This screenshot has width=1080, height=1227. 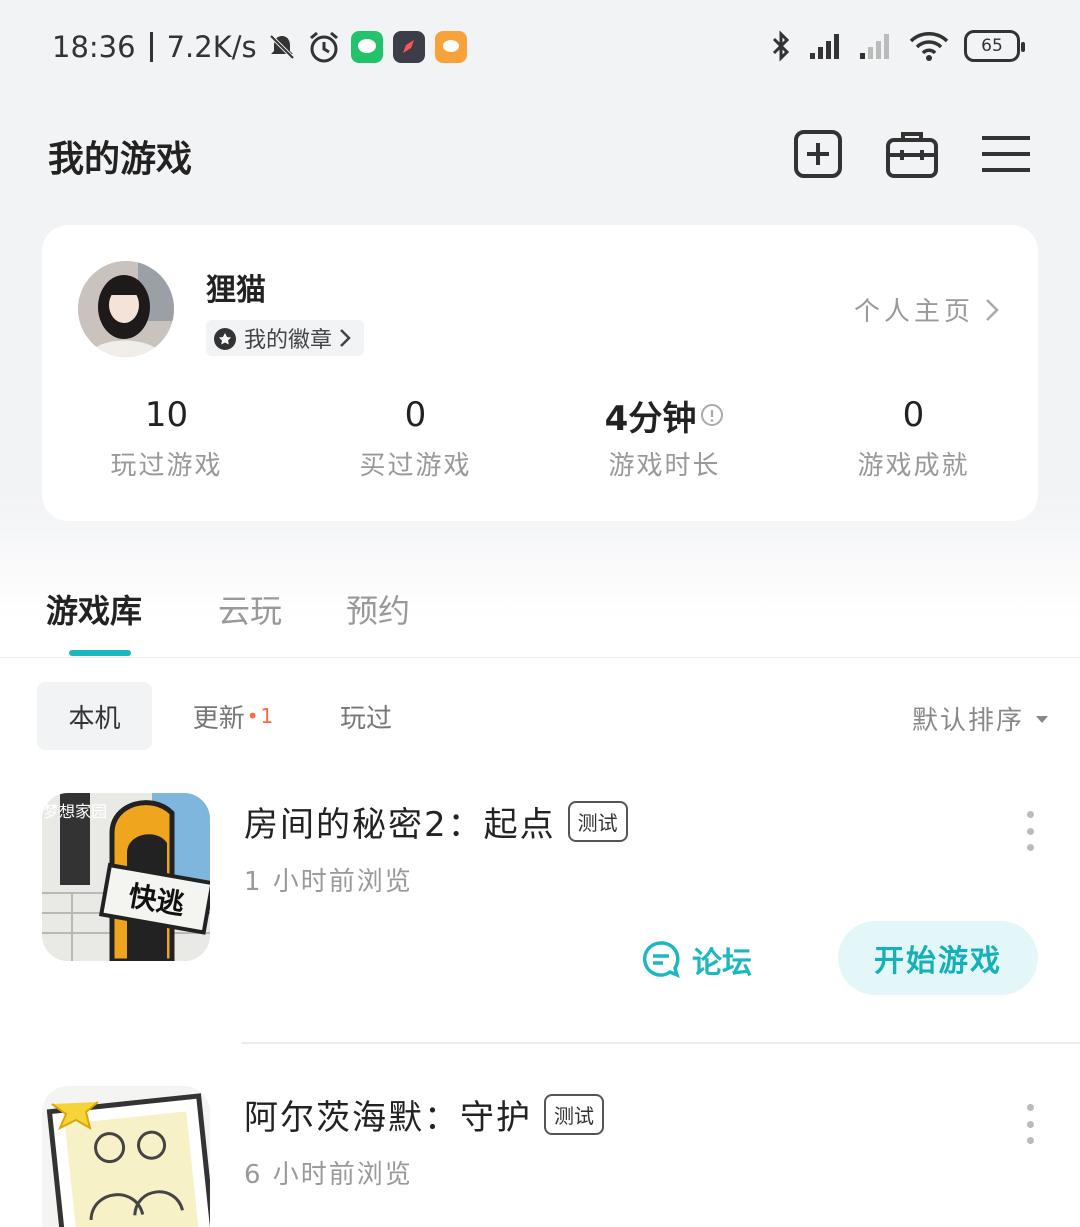 I want to click on personal-homepage-link: 个人主页, so click(x=927, y=309).